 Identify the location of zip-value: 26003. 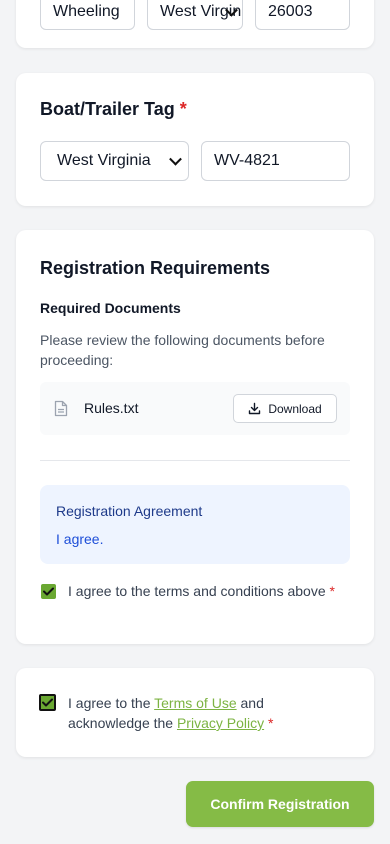
(290, 11).